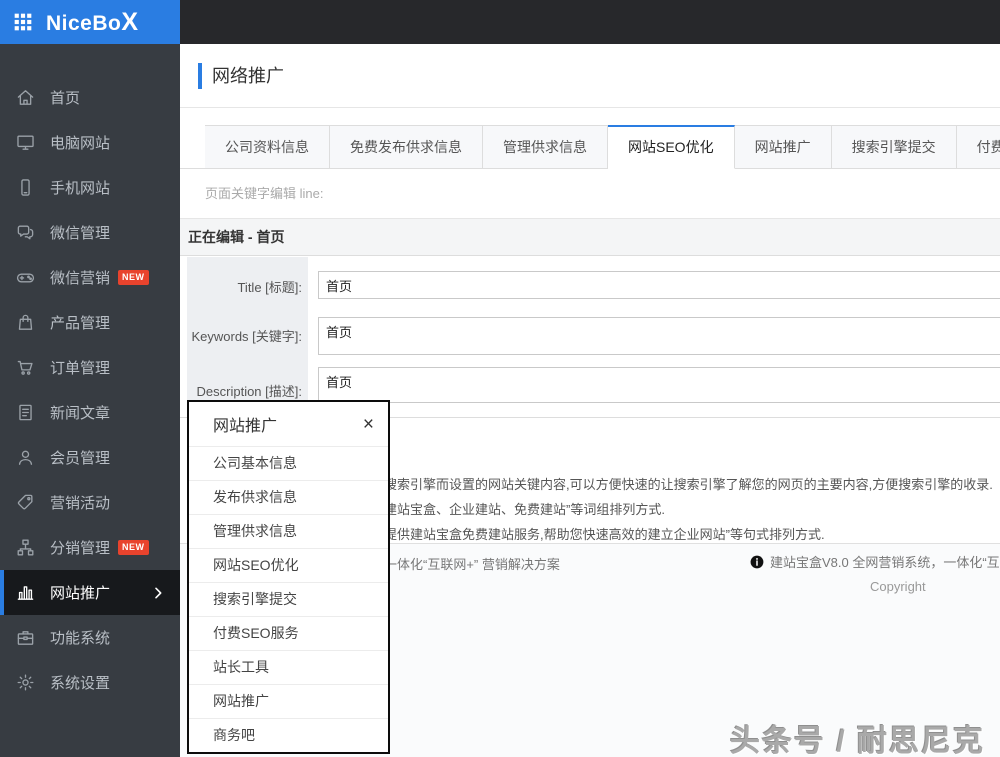 This screenshot has height=757, width=1000. I want to click on tag-icon, so click(25, 503).